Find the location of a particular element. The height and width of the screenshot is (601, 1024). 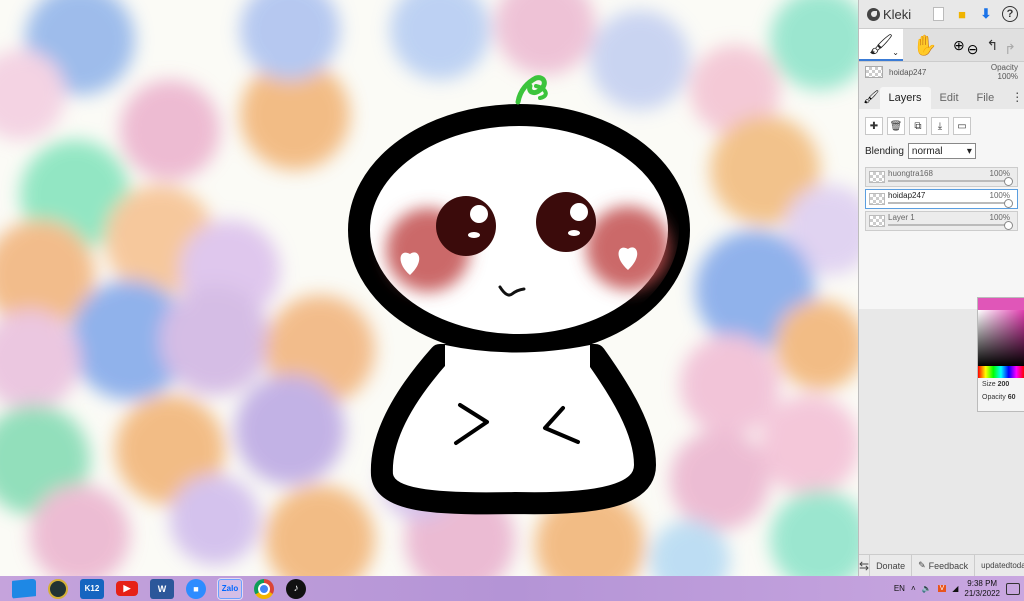

feedback-label: Feedback is located at coordinates (948, 565).